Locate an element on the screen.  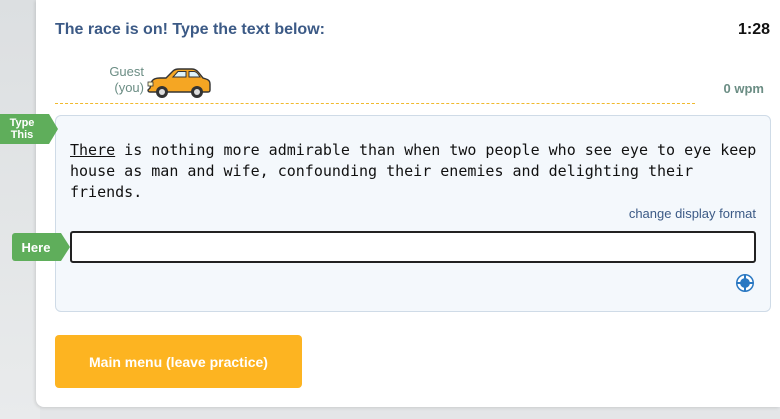
page-background is located at coordinates (20, 209).